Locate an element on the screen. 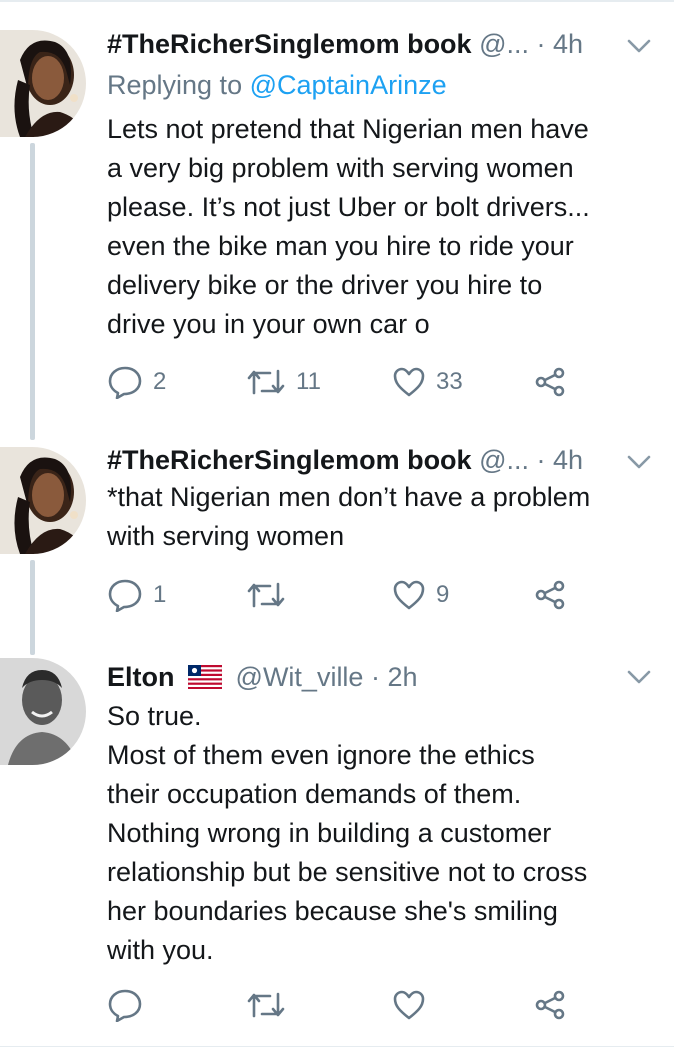  handle: @Wit_ville is located at coordinates (300, 677).